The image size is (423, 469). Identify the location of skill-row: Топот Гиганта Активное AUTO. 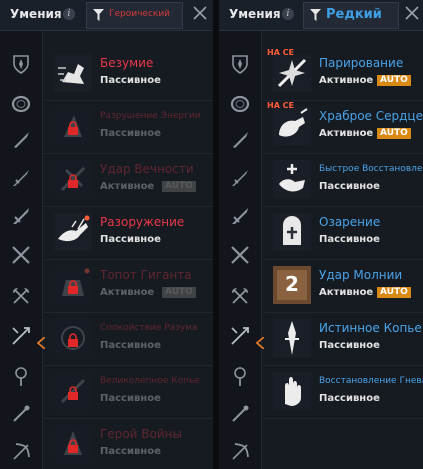
(128, 286).